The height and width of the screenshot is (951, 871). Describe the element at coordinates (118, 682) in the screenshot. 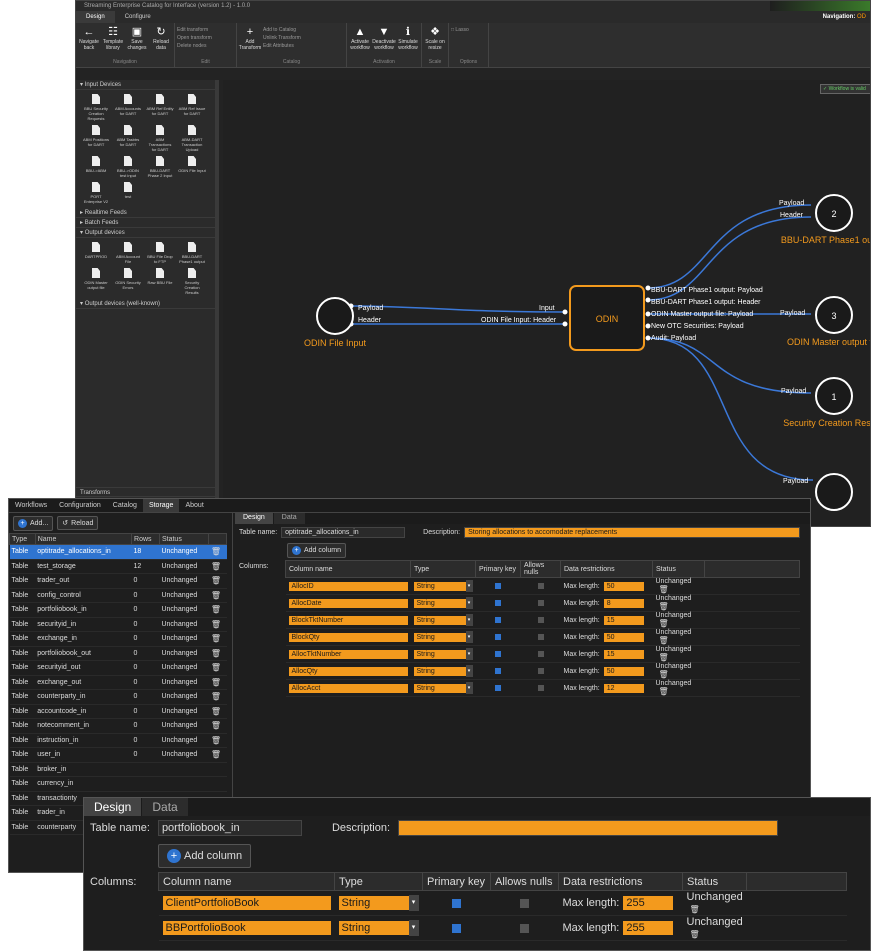

I see `table-row: Table exchange_out 0 Unchanged 🗑` at that location.